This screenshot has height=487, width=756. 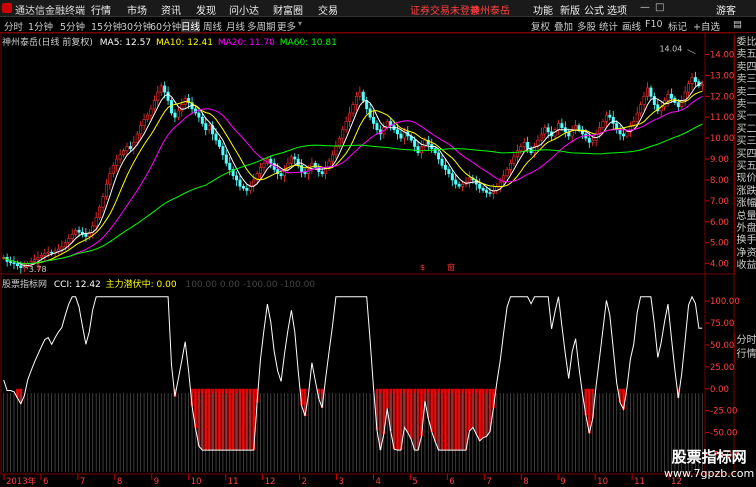 I want to click on event-marker: $, so click(x=422, y=267).